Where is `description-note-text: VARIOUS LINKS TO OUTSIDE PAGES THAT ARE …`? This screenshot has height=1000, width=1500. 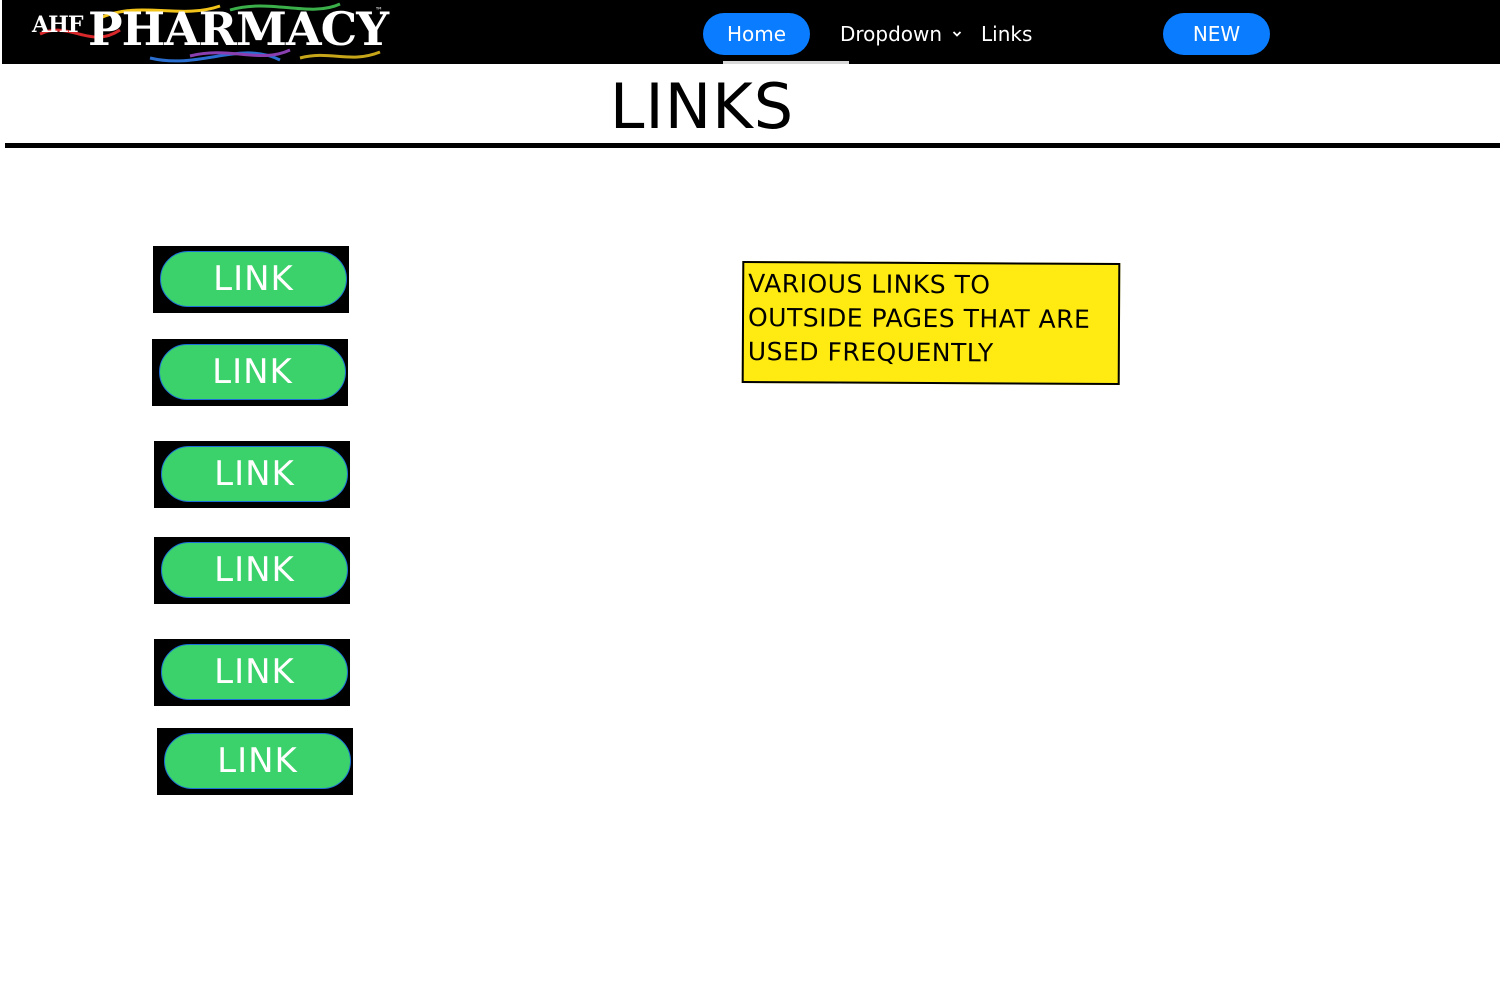
description-note-text: VARIOUS LINKS TO OUTSIDE PAGES THAT ARE … is located at coordinates (919, 318).